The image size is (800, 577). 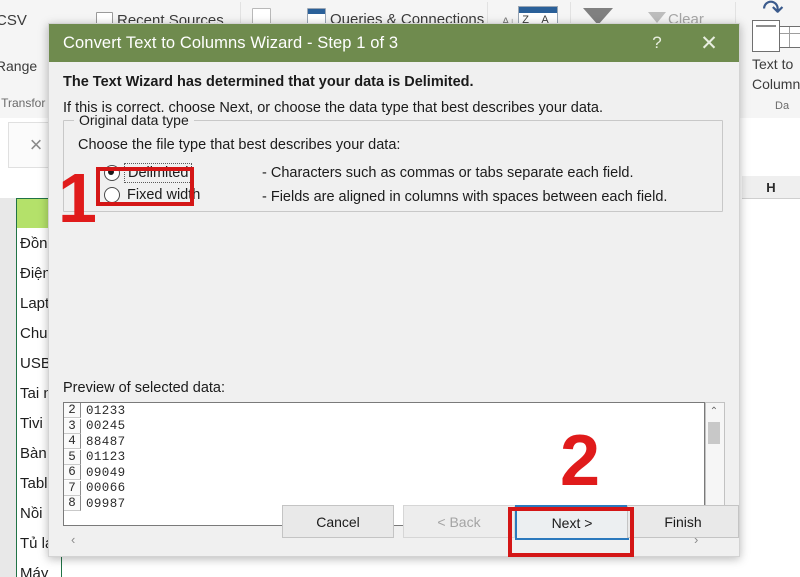 What do you see at coordinates (709, 43) in the screenshot?
I see `close-icon: ✕` at bounding box center [709, 43].